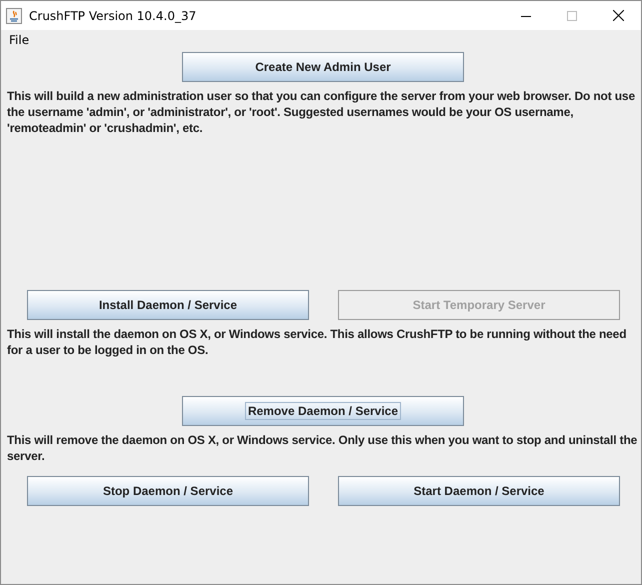 The image size is (642, 585). I want to click on description-text: This will remove the daemon on OS X, or Windows service. Only use this when you want to stop and uninstall the server., so click(322, 448).